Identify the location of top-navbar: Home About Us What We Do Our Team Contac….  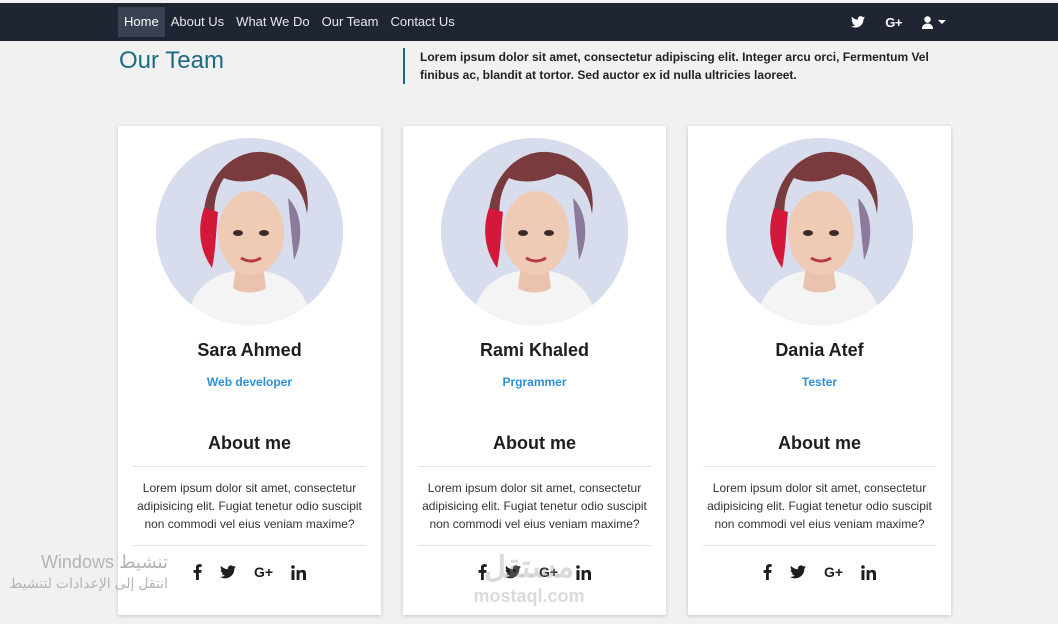
(529, 22).